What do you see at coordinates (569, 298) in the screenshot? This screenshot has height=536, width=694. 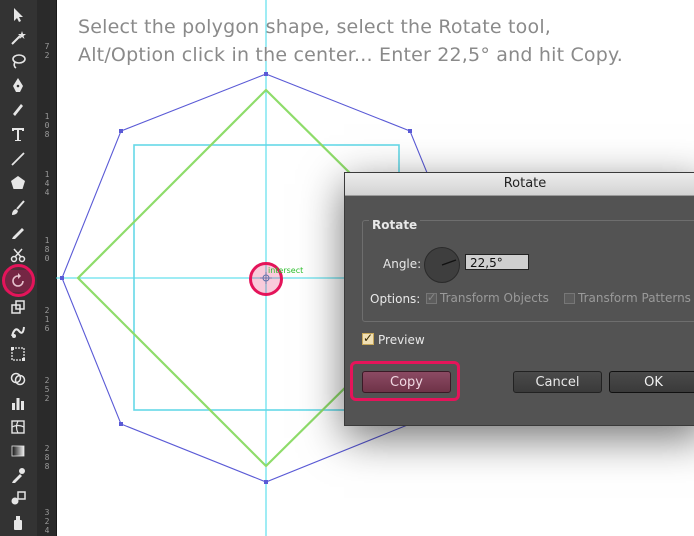 I see `transform-patterns-checkbox` at bounding box center [569, 298].